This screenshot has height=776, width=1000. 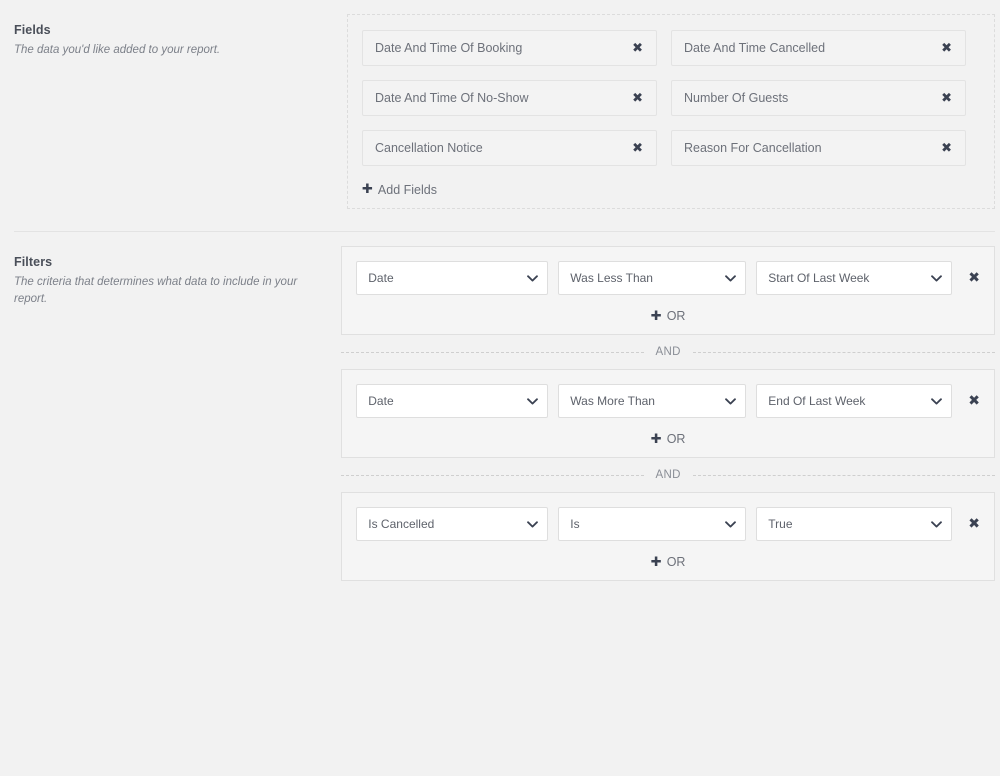 What do you see at coordinates (736, 98) in the screenshot?
I see `field-pill-label: Number Of Guests` at bounding box center [736, 98].